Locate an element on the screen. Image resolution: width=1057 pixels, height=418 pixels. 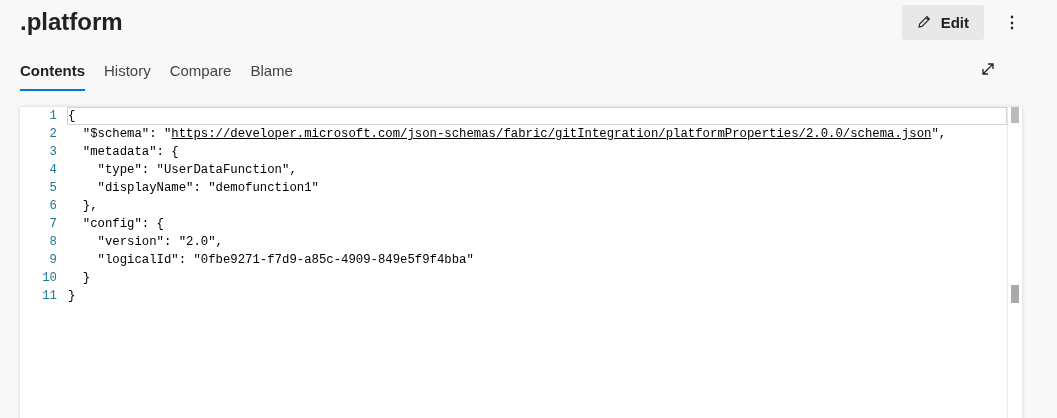
code-line: "$schema": "https://developer.microsoft.com/json-schemas/fabric/gitIntegration/platformProperties/2.0.0/schema.json", is located at coordinates (514, 134).